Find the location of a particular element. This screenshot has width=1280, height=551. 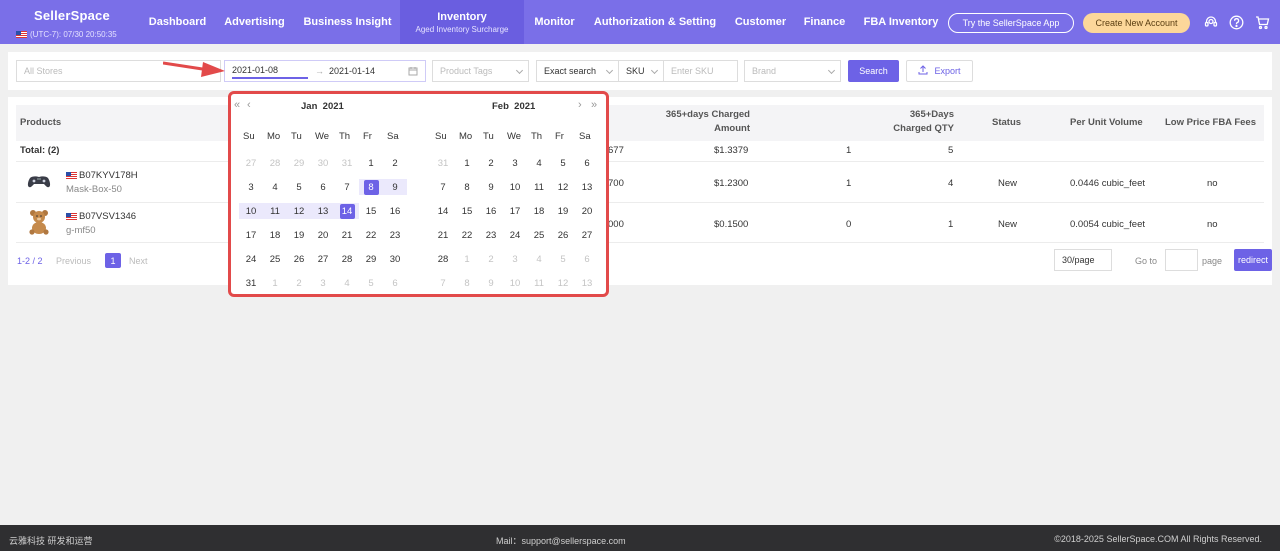

next-year-icon: » is located at coordinates (594, 105).